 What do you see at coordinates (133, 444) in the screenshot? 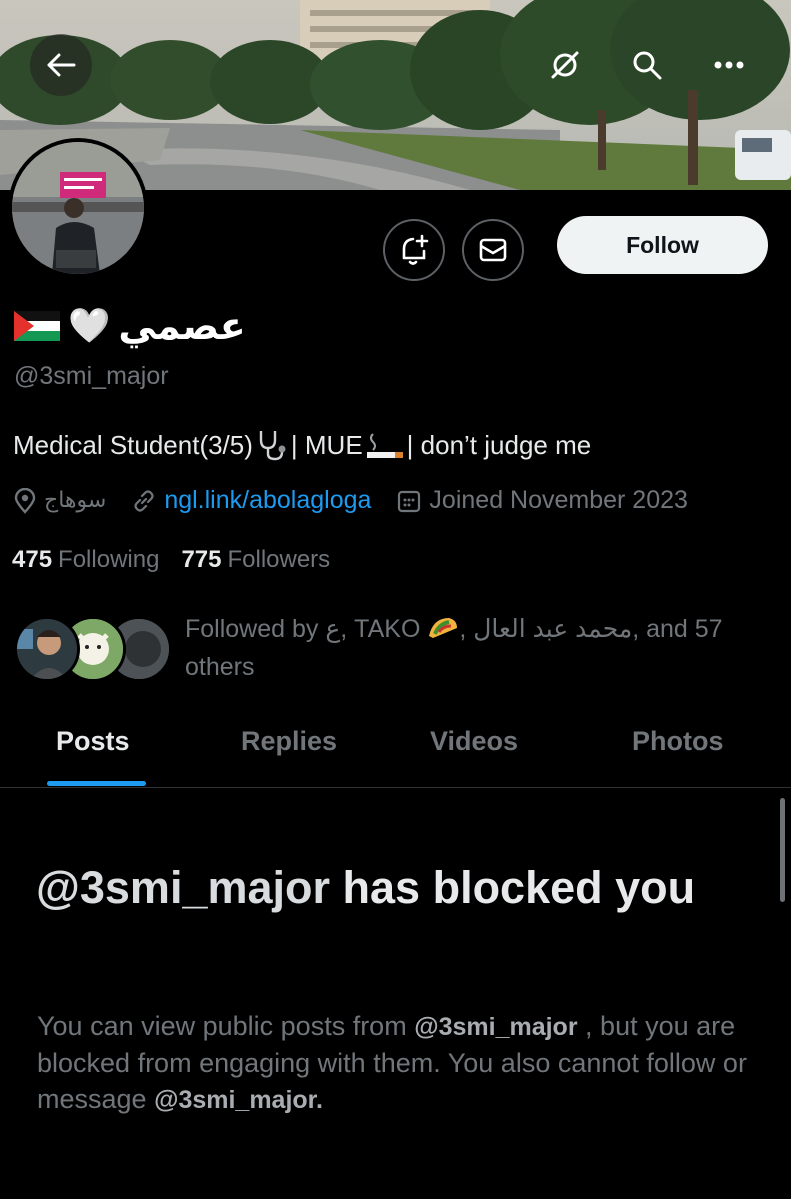
I see `bio-text-1: Medical Student(3/5)` at bounding box center [133, 444].